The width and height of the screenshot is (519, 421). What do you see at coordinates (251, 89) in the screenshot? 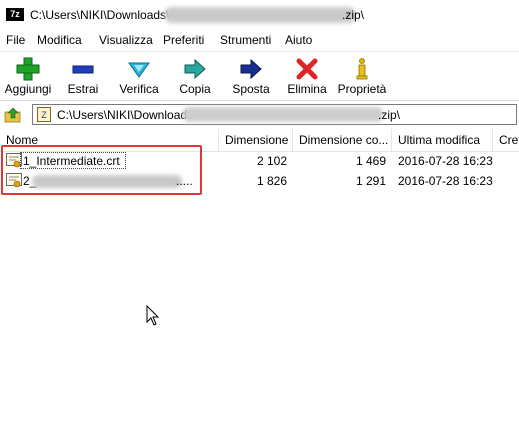
I see `move-label: Sposta` at bounding box center [251, 89].